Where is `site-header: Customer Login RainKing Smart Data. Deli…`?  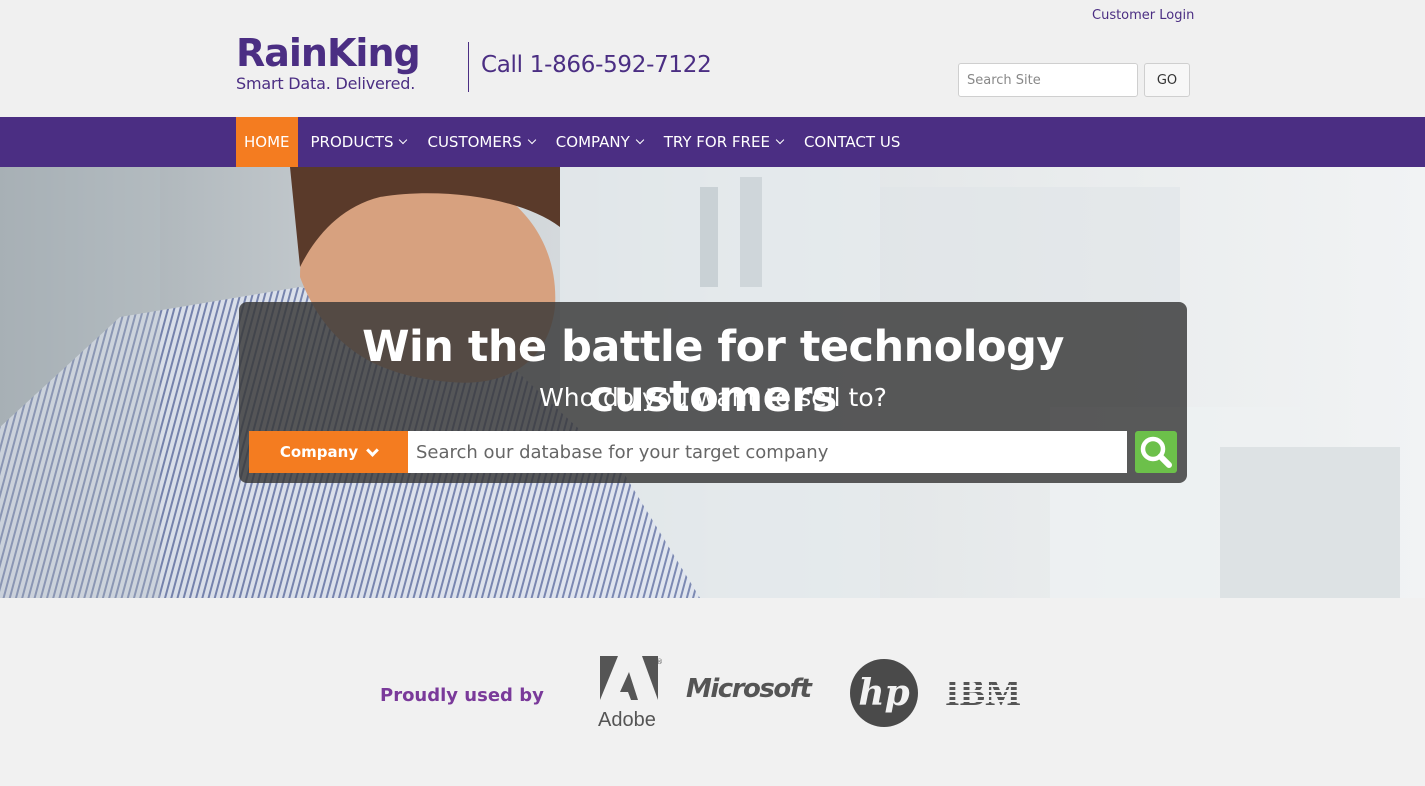 site-header: Customer Login RainKing Smart Data. Deli… is located at coordinates (712, 58).